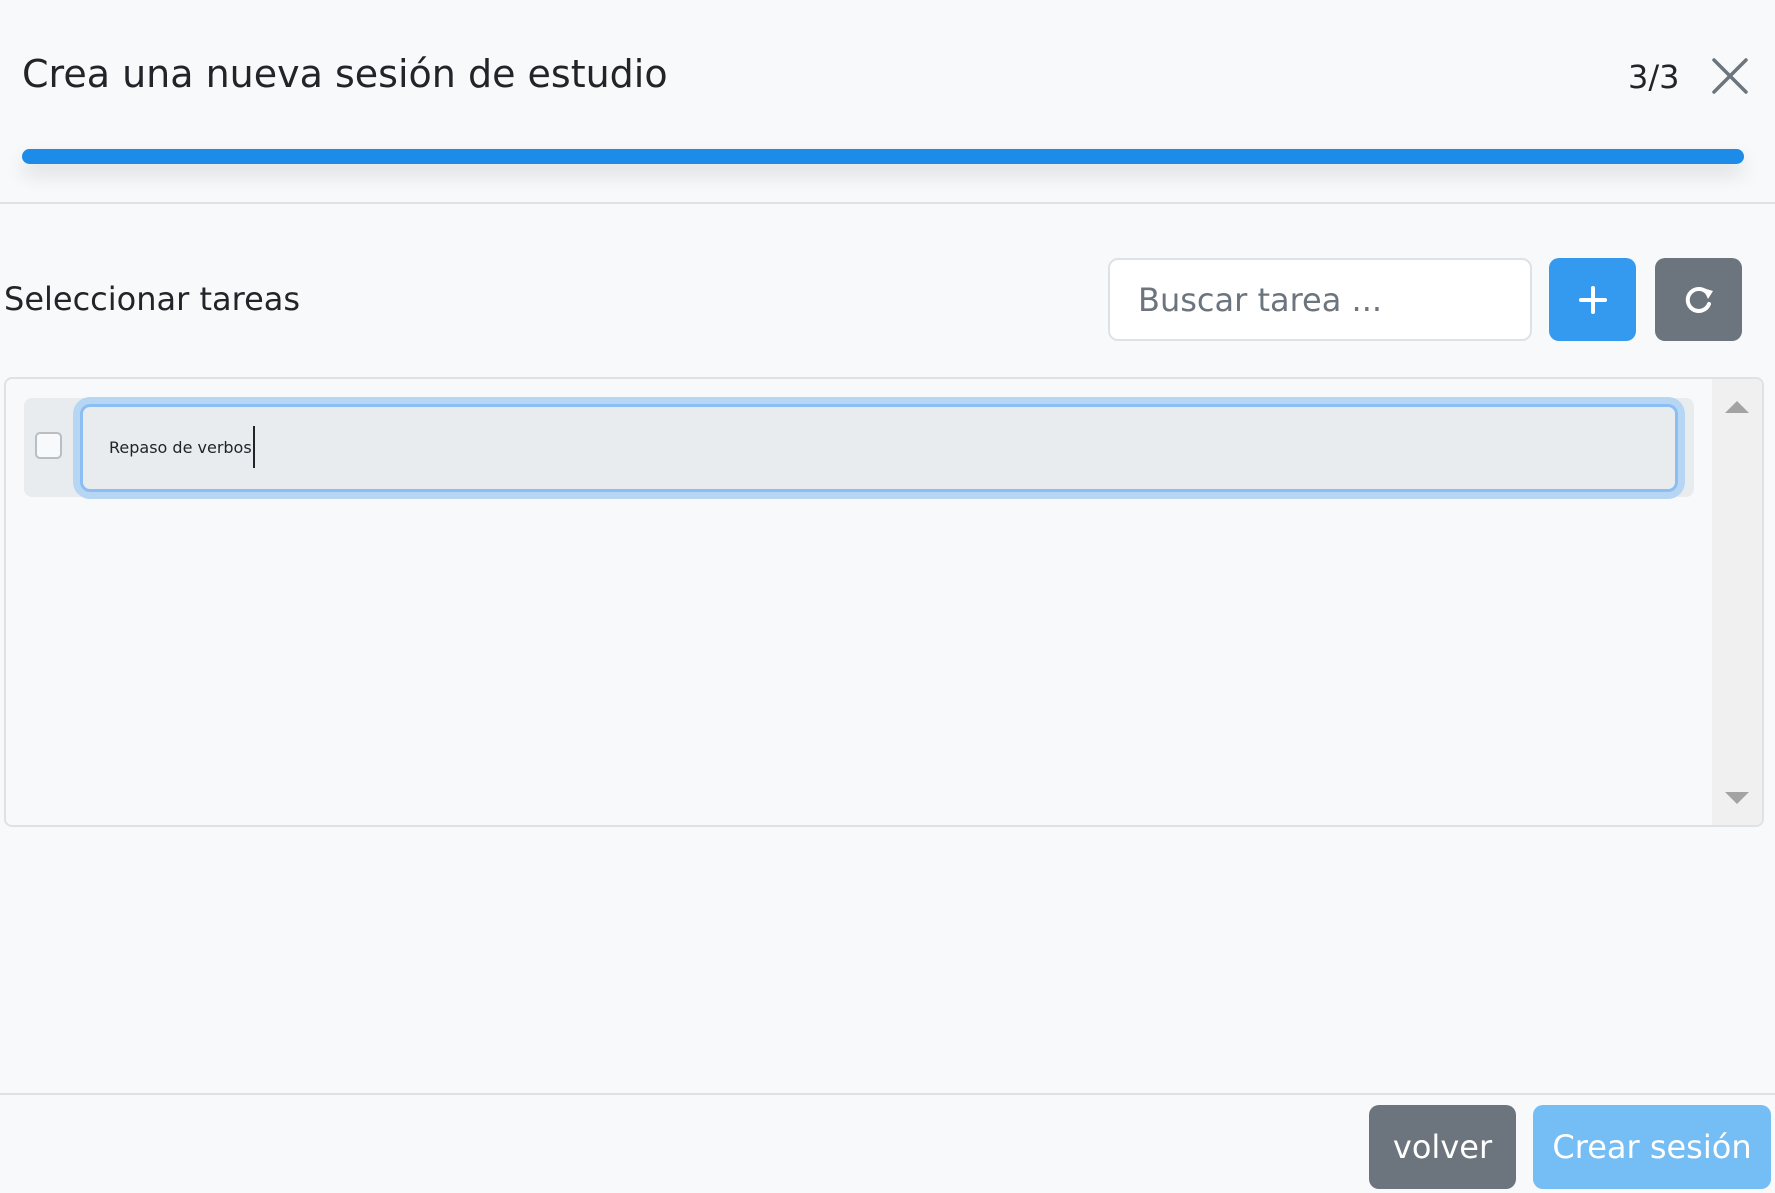  I want to click on refresh-icon, so click(1699, 299).